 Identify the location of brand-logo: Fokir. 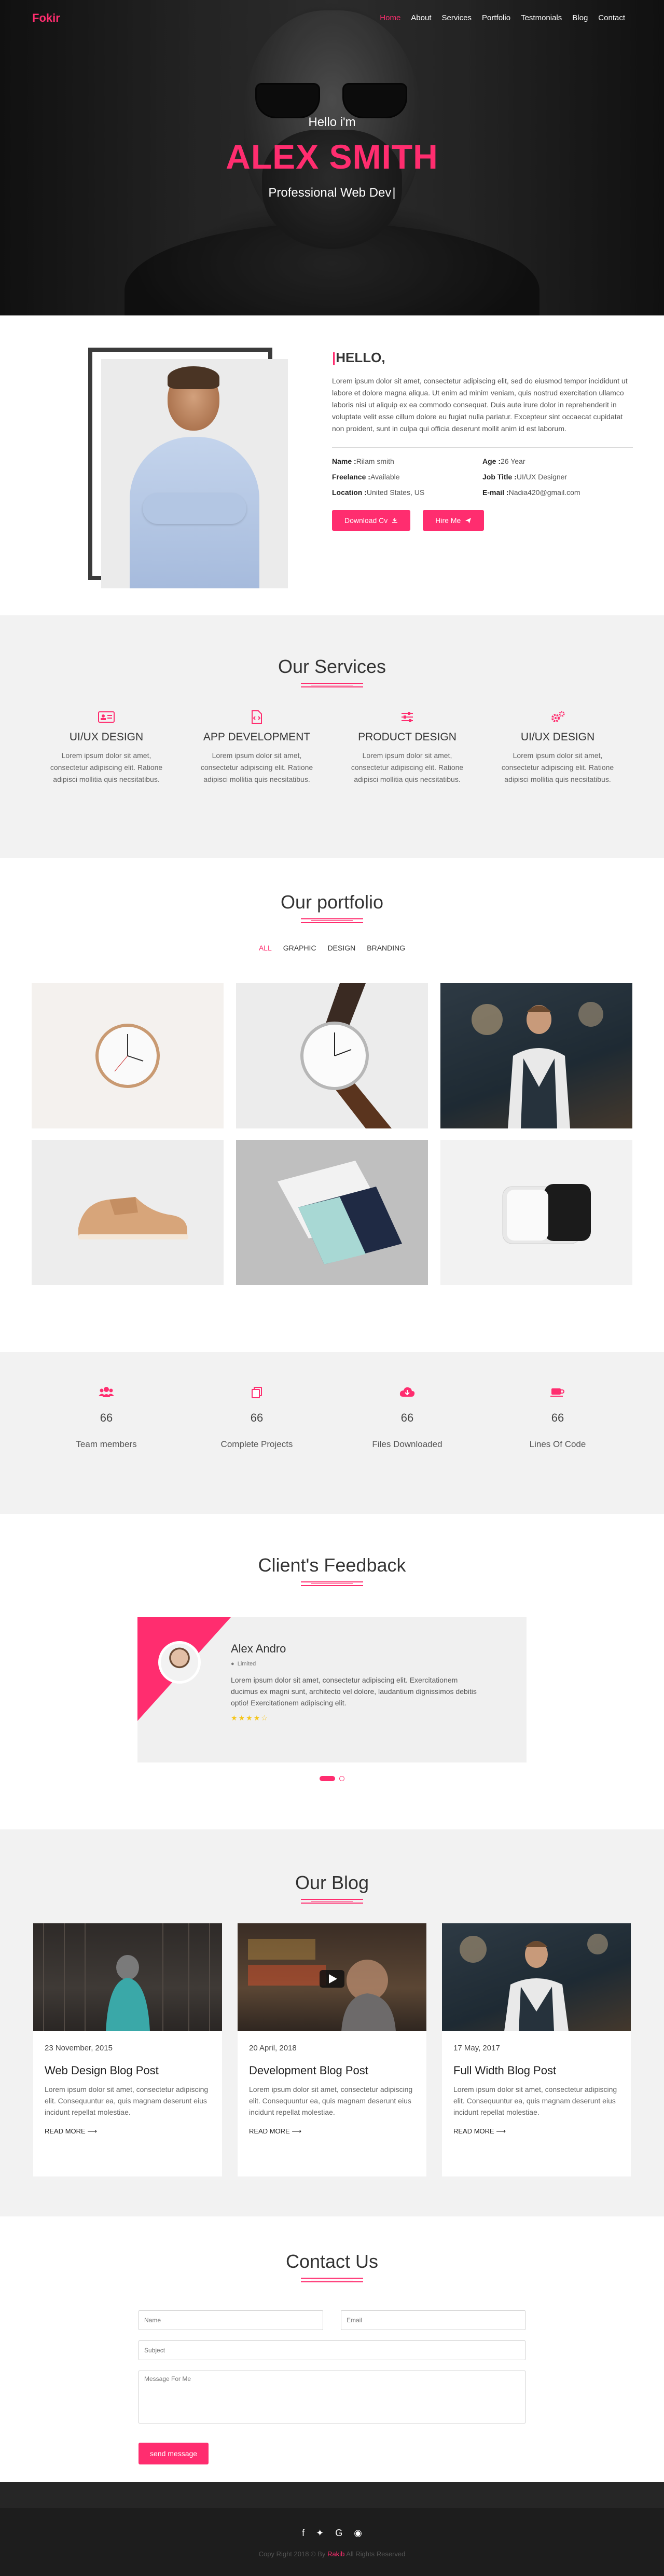
(46, 18).